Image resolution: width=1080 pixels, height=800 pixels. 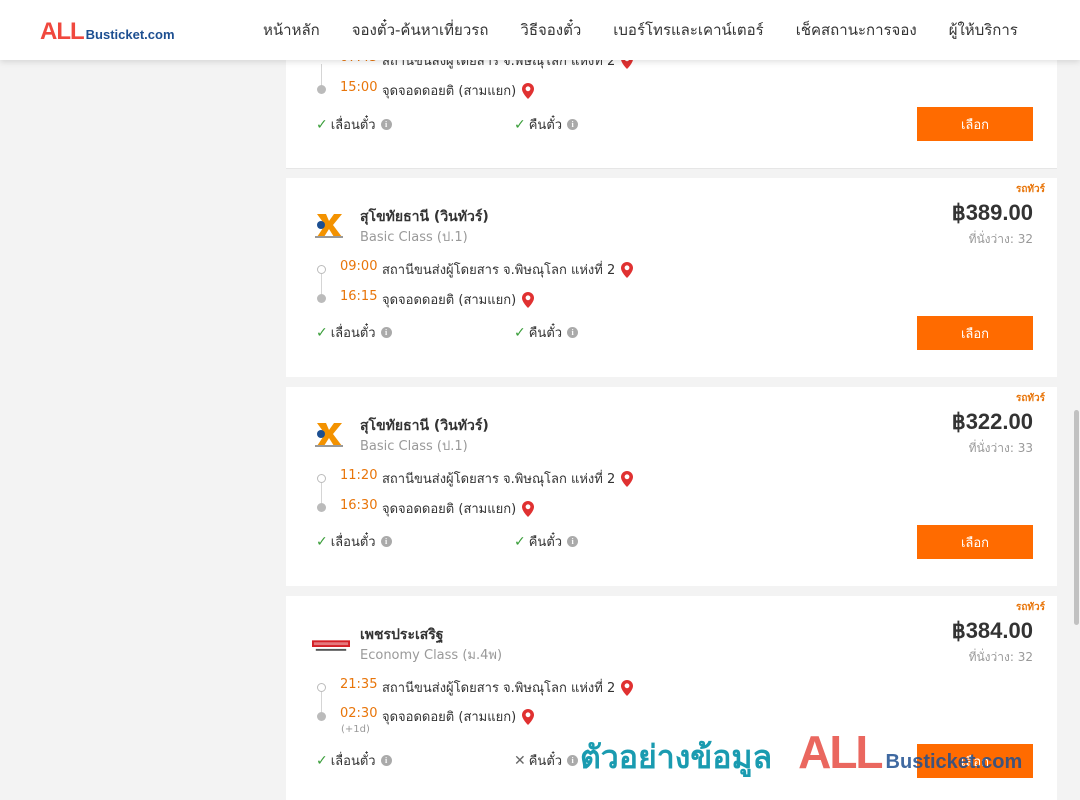 What do you see at coordinates (402, 635) in the screenshot?
I see `operator-name: เพชรประเสริฐ` at bounding box center [402, 635].